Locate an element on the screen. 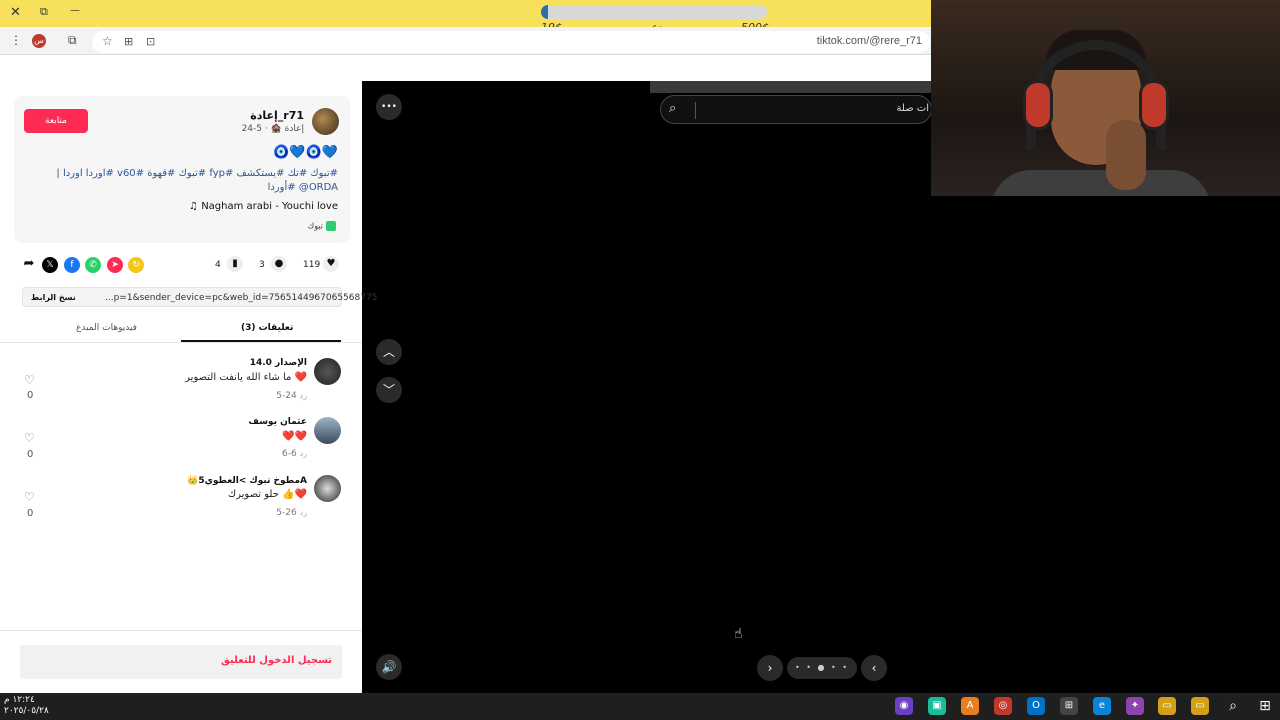 Image resolution: width=1280 pixels, height=720 pixels. location-icon is located at coordinates (331, 226).